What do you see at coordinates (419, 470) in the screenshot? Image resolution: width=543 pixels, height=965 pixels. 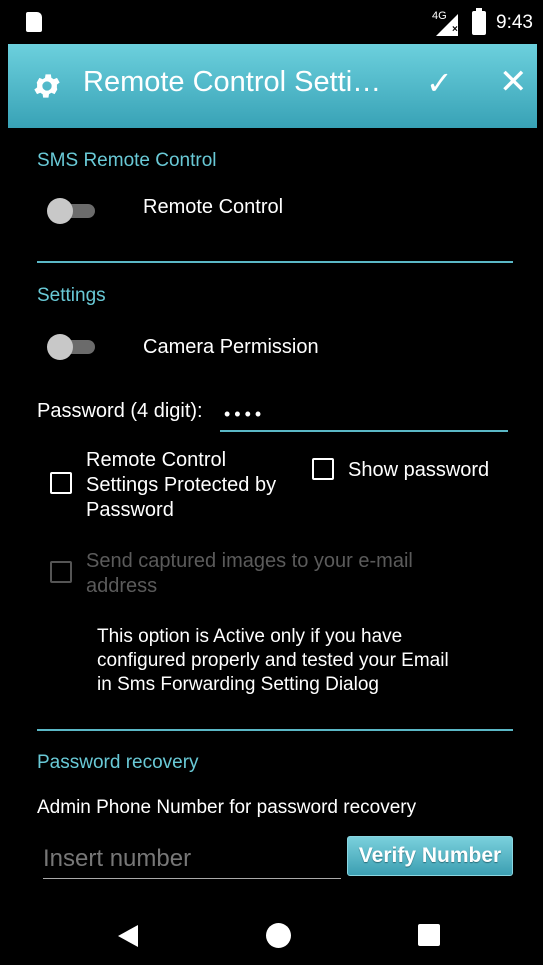 I see `show-password-label: Show password` at bounding box center [419, 470].